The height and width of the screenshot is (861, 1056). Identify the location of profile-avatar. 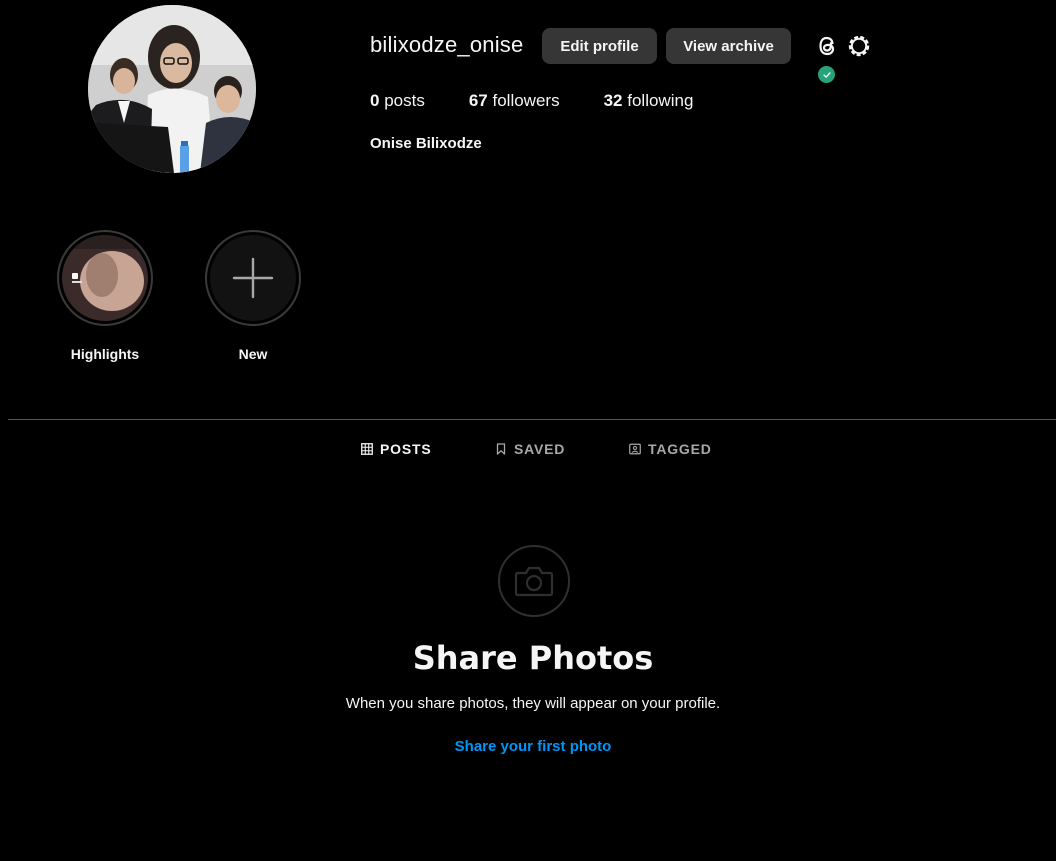
(172, 89).